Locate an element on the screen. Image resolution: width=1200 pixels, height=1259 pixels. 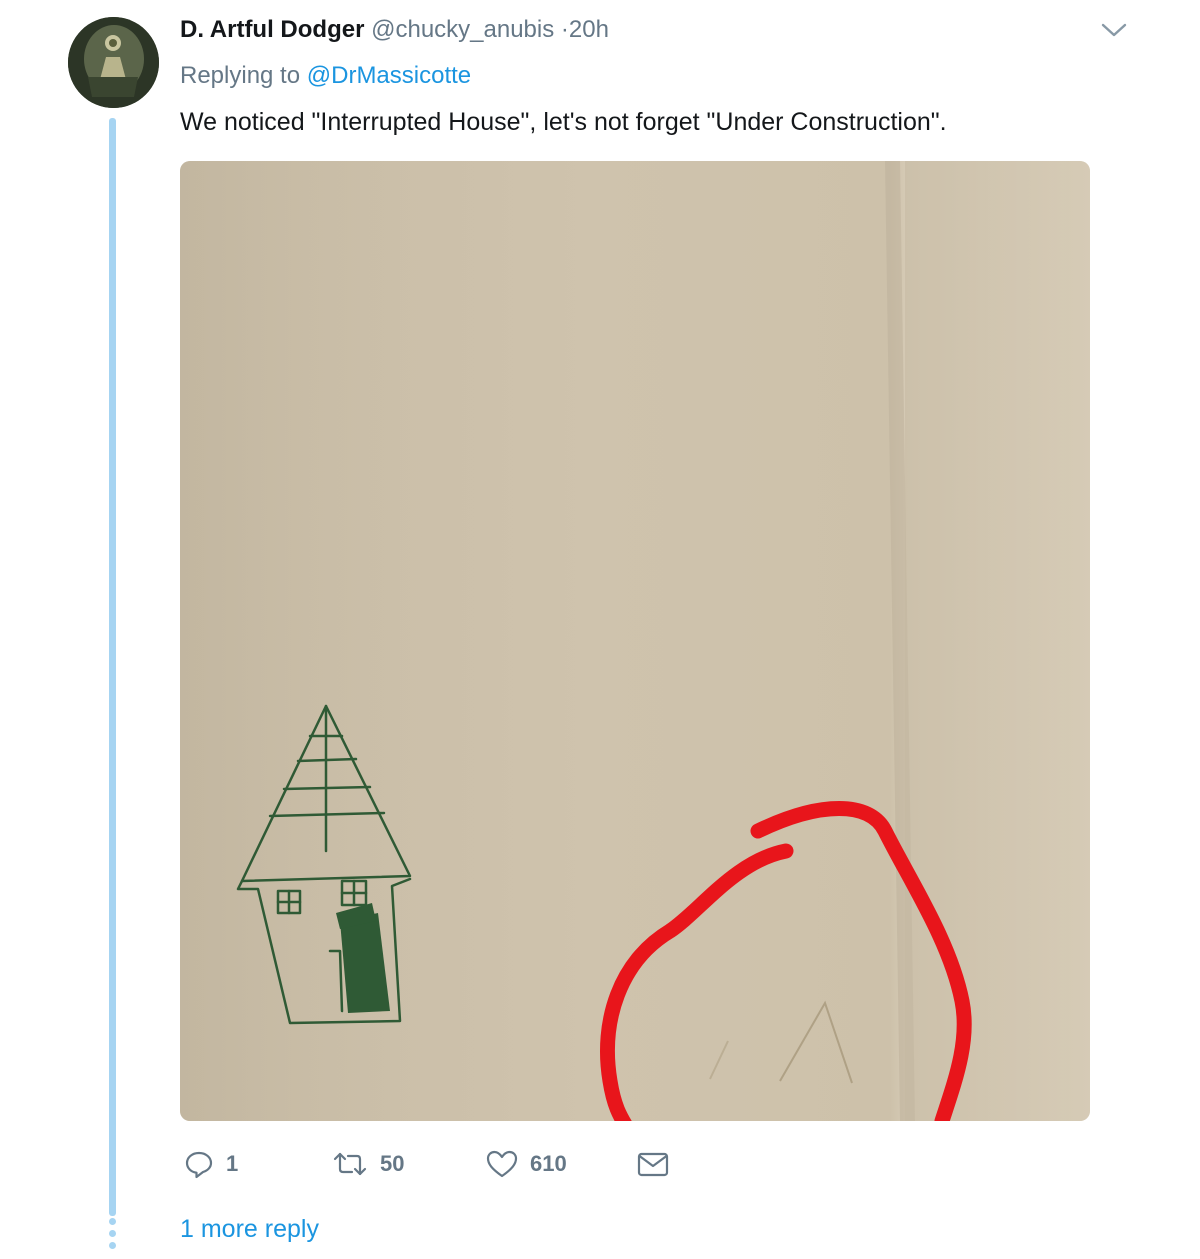
thread-dots is located at coordinates (112, 1236).